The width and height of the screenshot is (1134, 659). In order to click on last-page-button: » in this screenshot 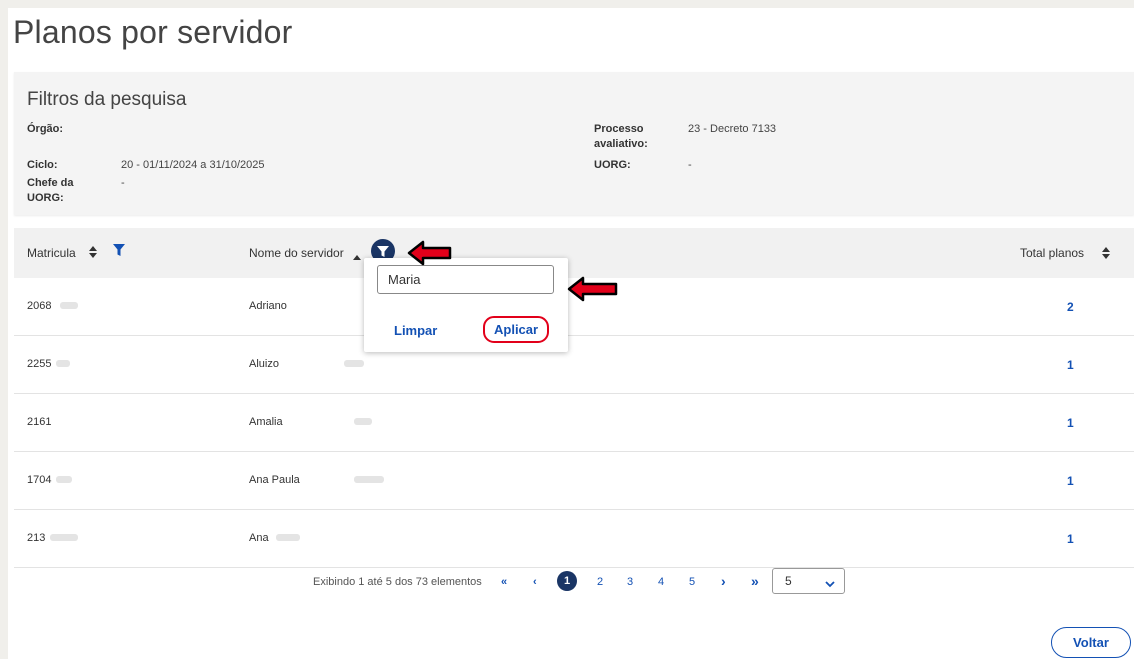, I will do `click(755, 581)`.